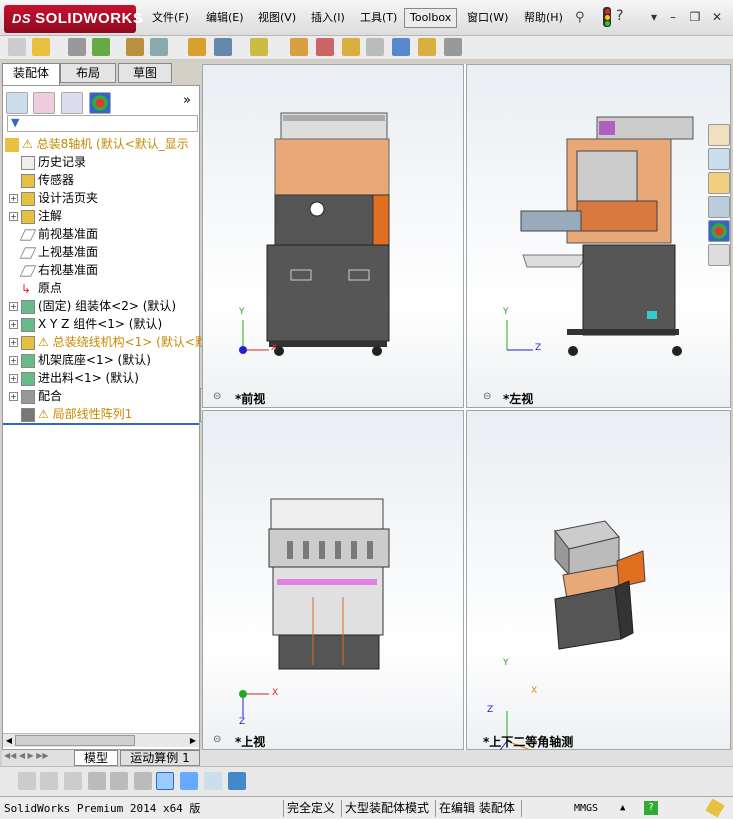 This screenshot has height=819, width=733. Describe the element at coordinates (47, 162) in the screenshot. I see `tree-item: 历史记录` at that location.